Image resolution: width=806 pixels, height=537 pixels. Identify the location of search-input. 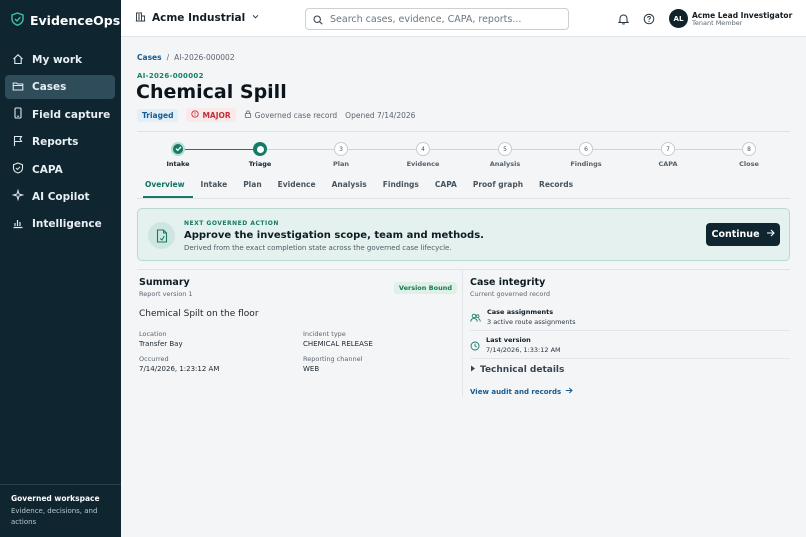
(440, 19).